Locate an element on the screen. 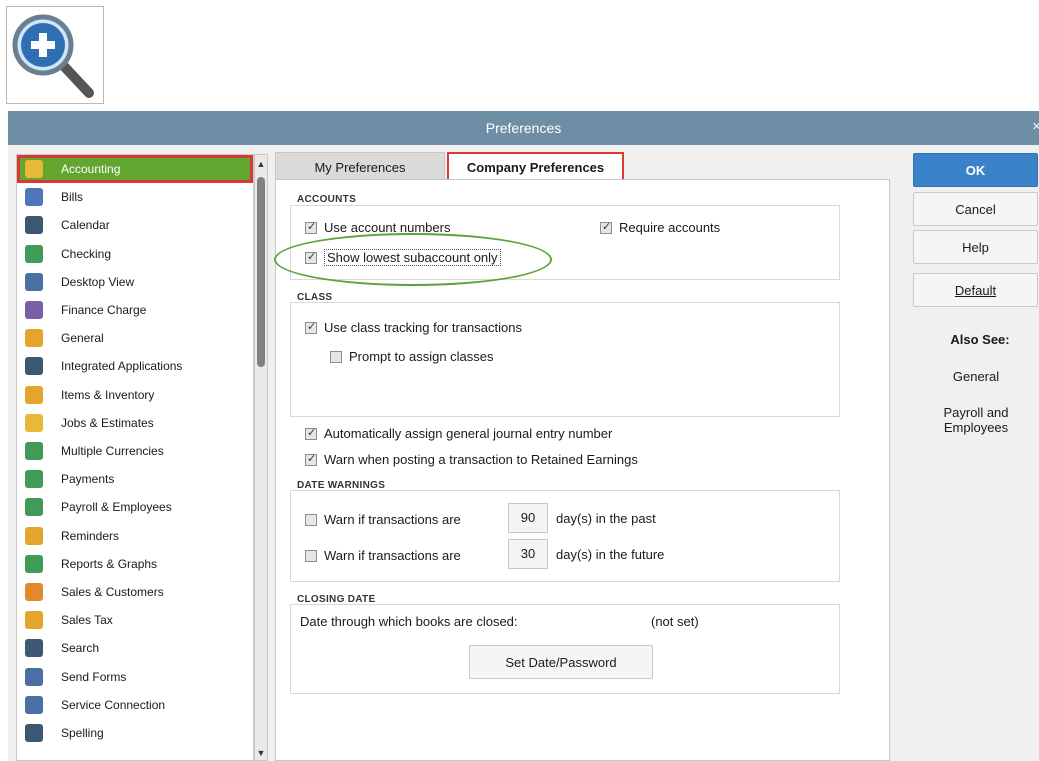 The height and width of the screenshot is (761, 1039). past-days-input: 90 is located at coordinates (528, 518).